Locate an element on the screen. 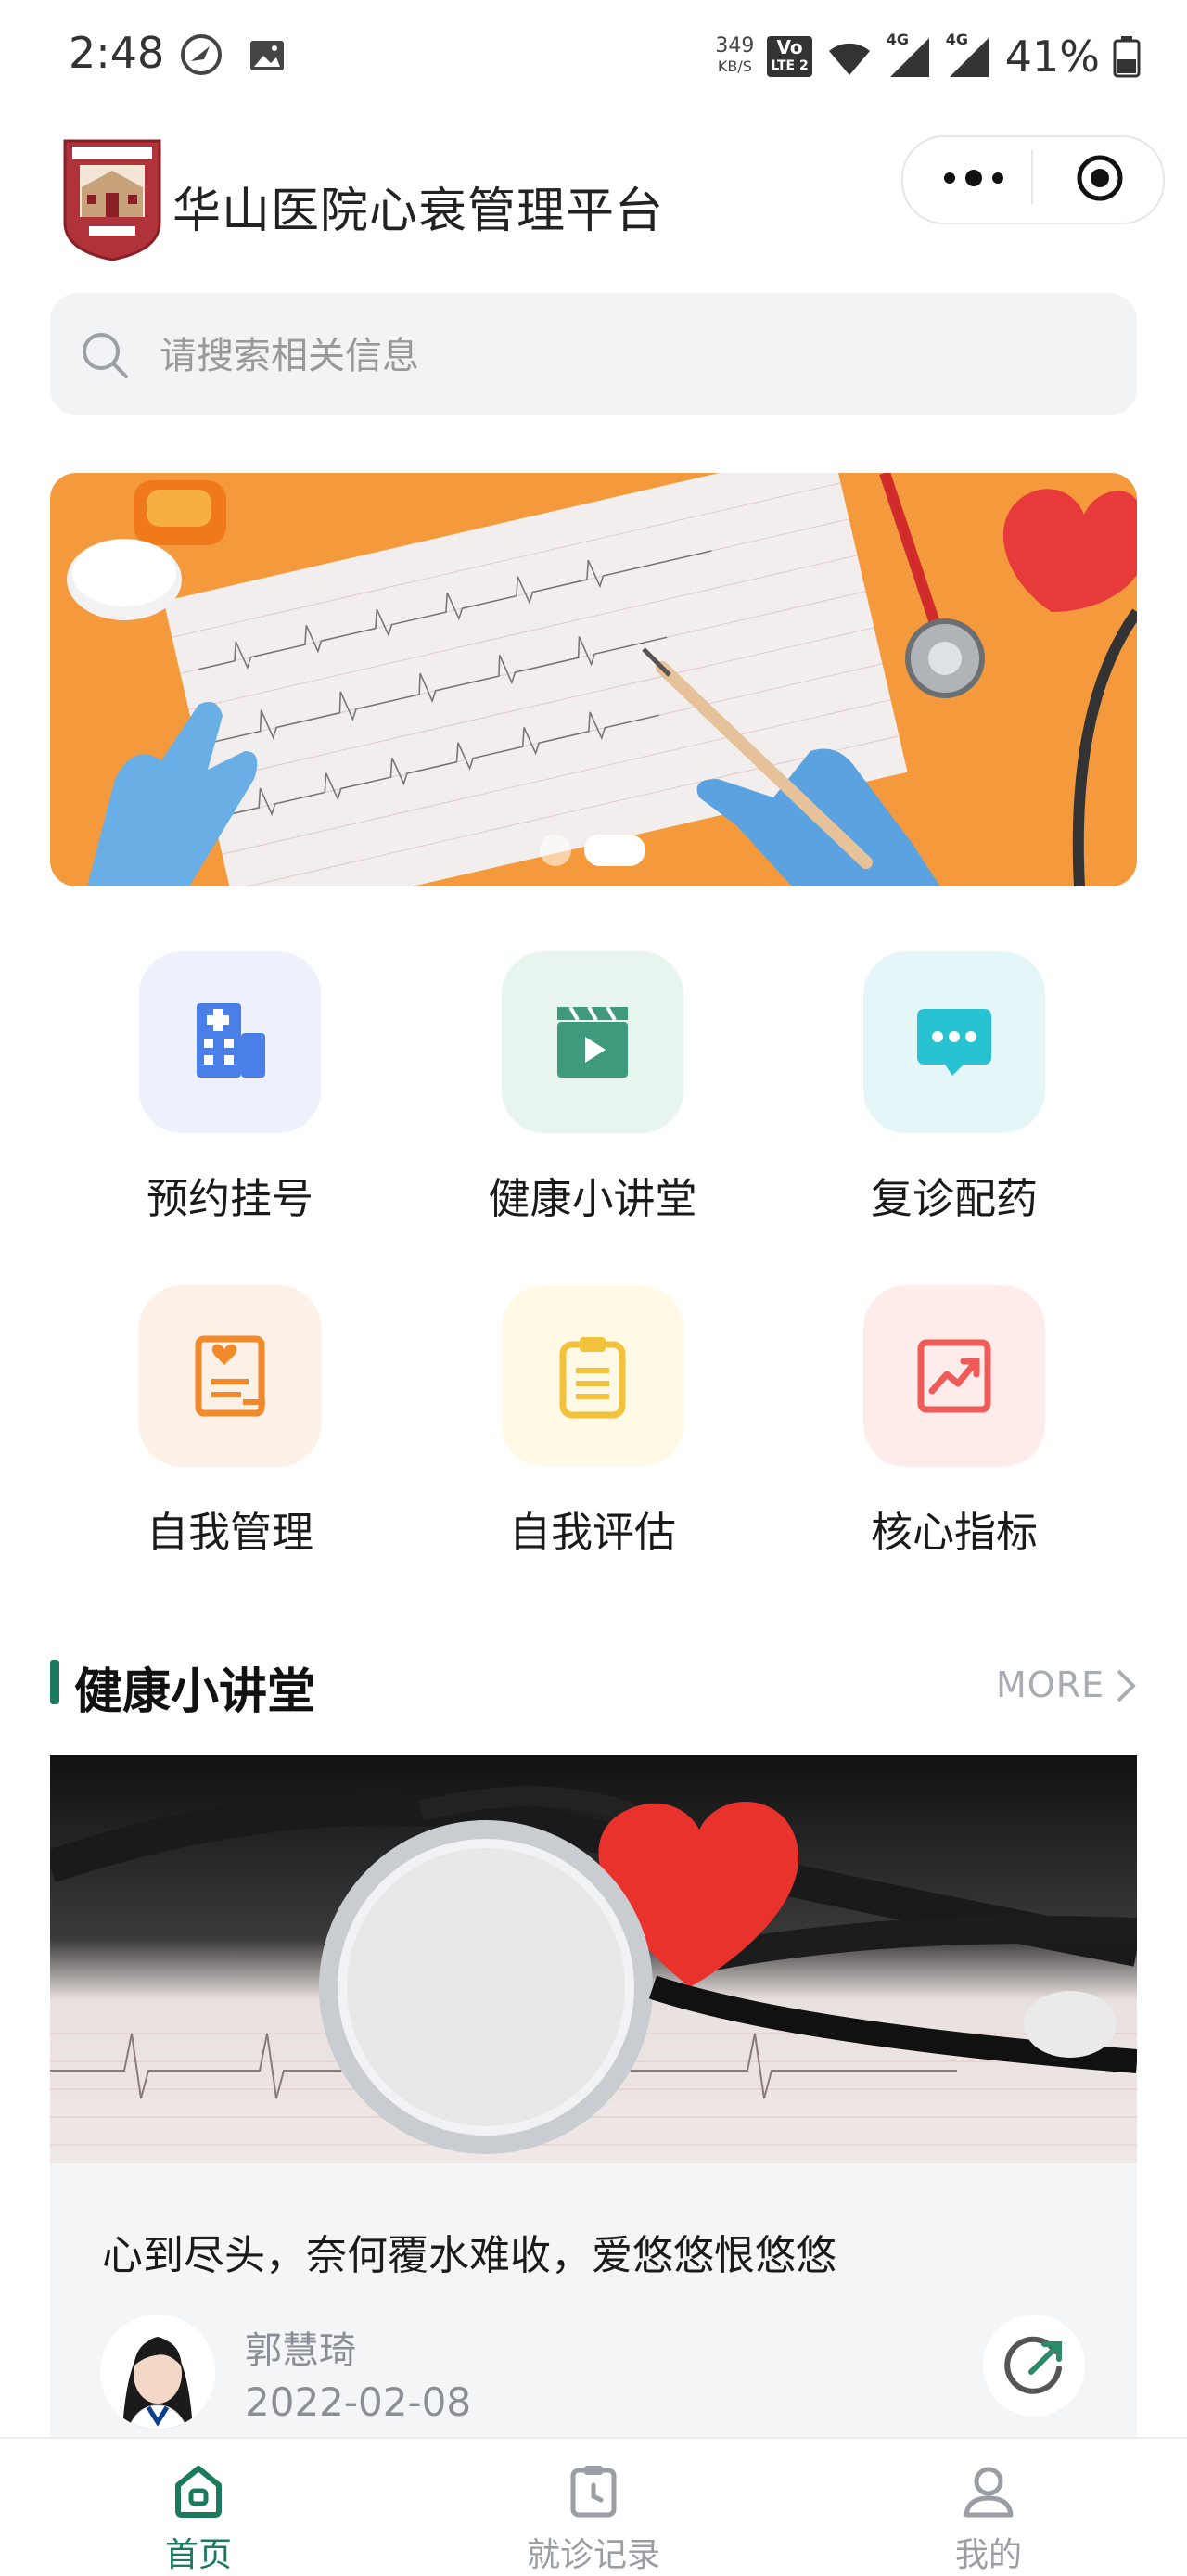  gallery-icon is located at coordinates (267, 55).